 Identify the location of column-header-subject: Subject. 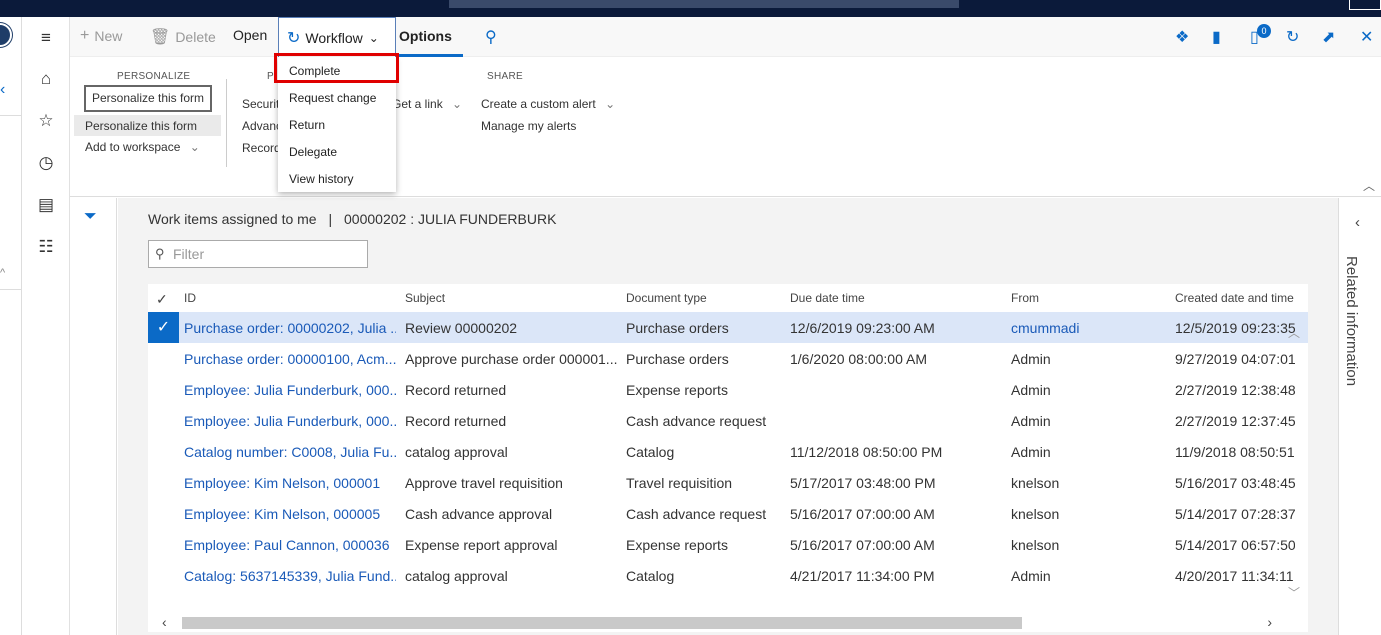
(425, 298).